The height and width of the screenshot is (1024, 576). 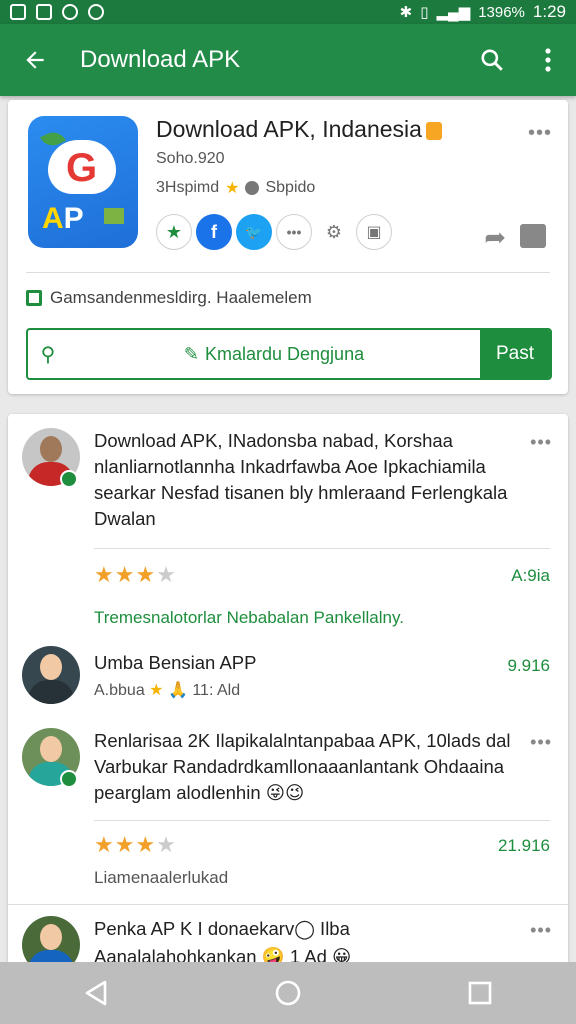 What do you see at coordinates (161, 877) in the screenshot?
I see `review-footer: Liamenaalerlukad` at bounding box center [161, 877].